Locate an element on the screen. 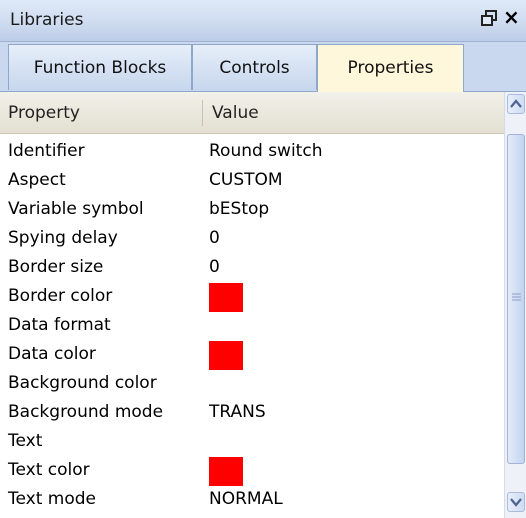 This screenshot has height=518, width=526. tab-function-blocks: Function Blocks is located at coordinates (100, 67).